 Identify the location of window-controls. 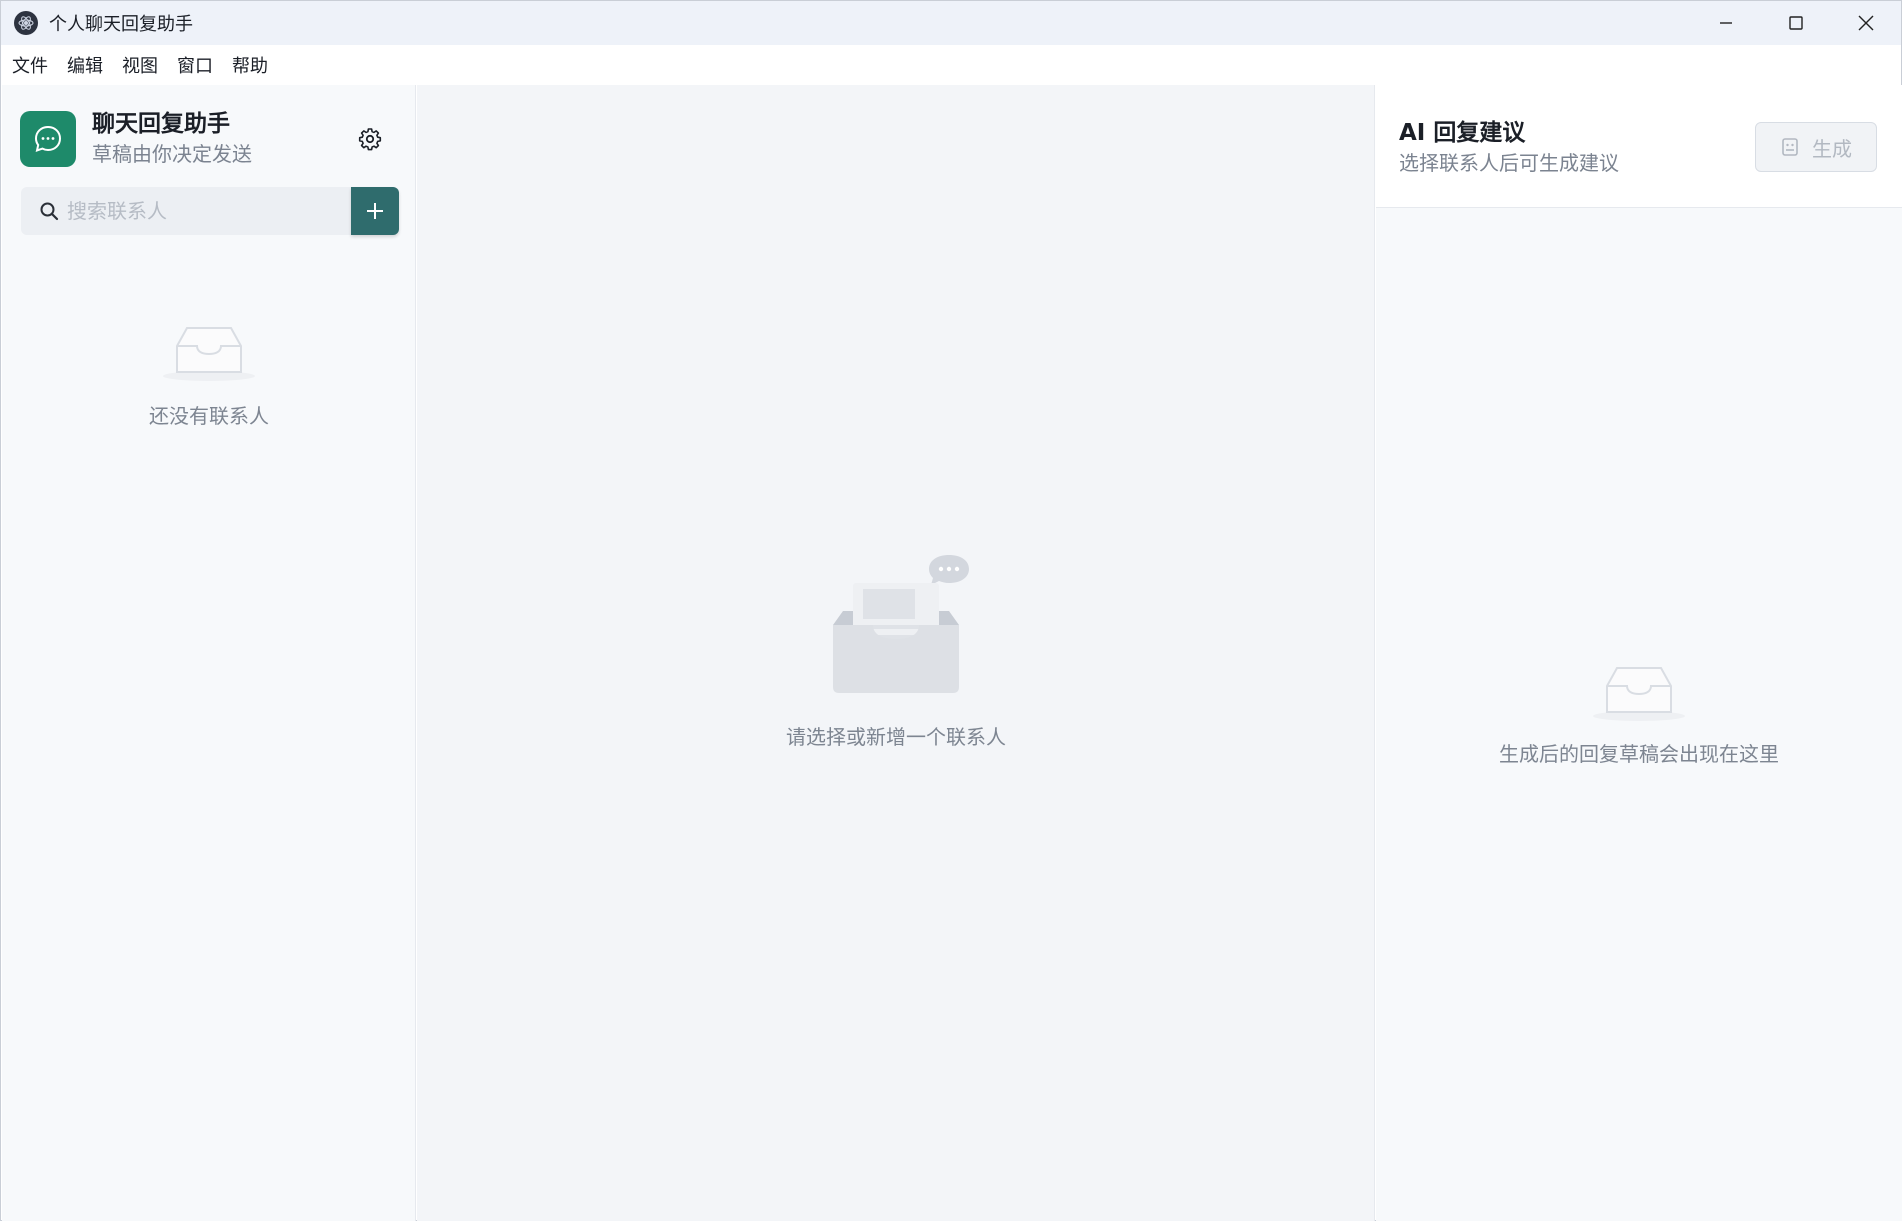
(1796, 23).